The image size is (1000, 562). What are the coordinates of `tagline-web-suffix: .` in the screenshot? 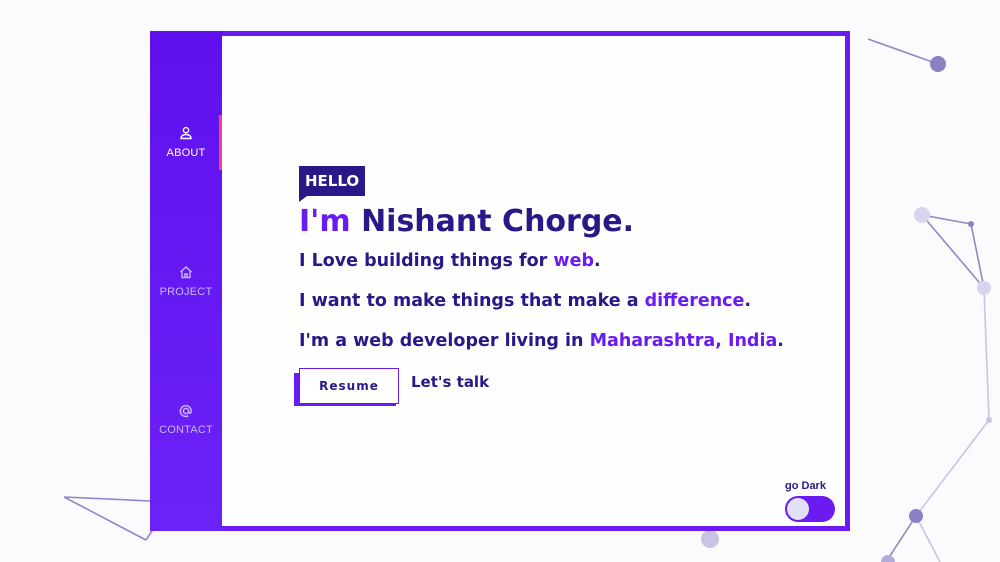 It's located at (597, 261).